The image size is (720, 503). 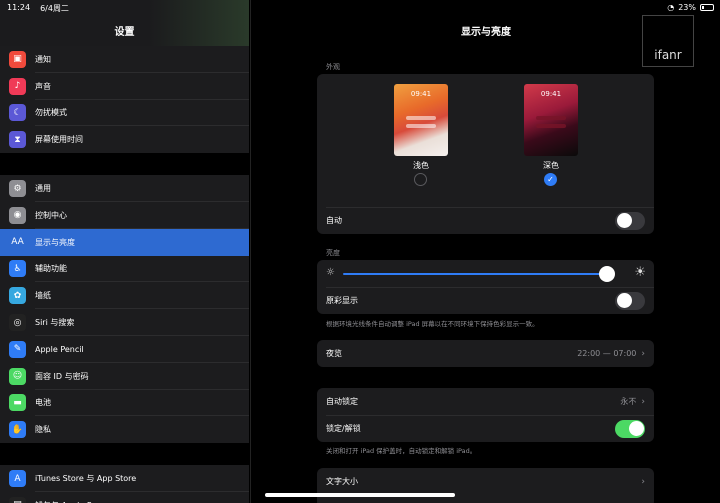 I want to click on brightness-card: ☼ ☀ 原彩显示, so click(x=485, y=287).